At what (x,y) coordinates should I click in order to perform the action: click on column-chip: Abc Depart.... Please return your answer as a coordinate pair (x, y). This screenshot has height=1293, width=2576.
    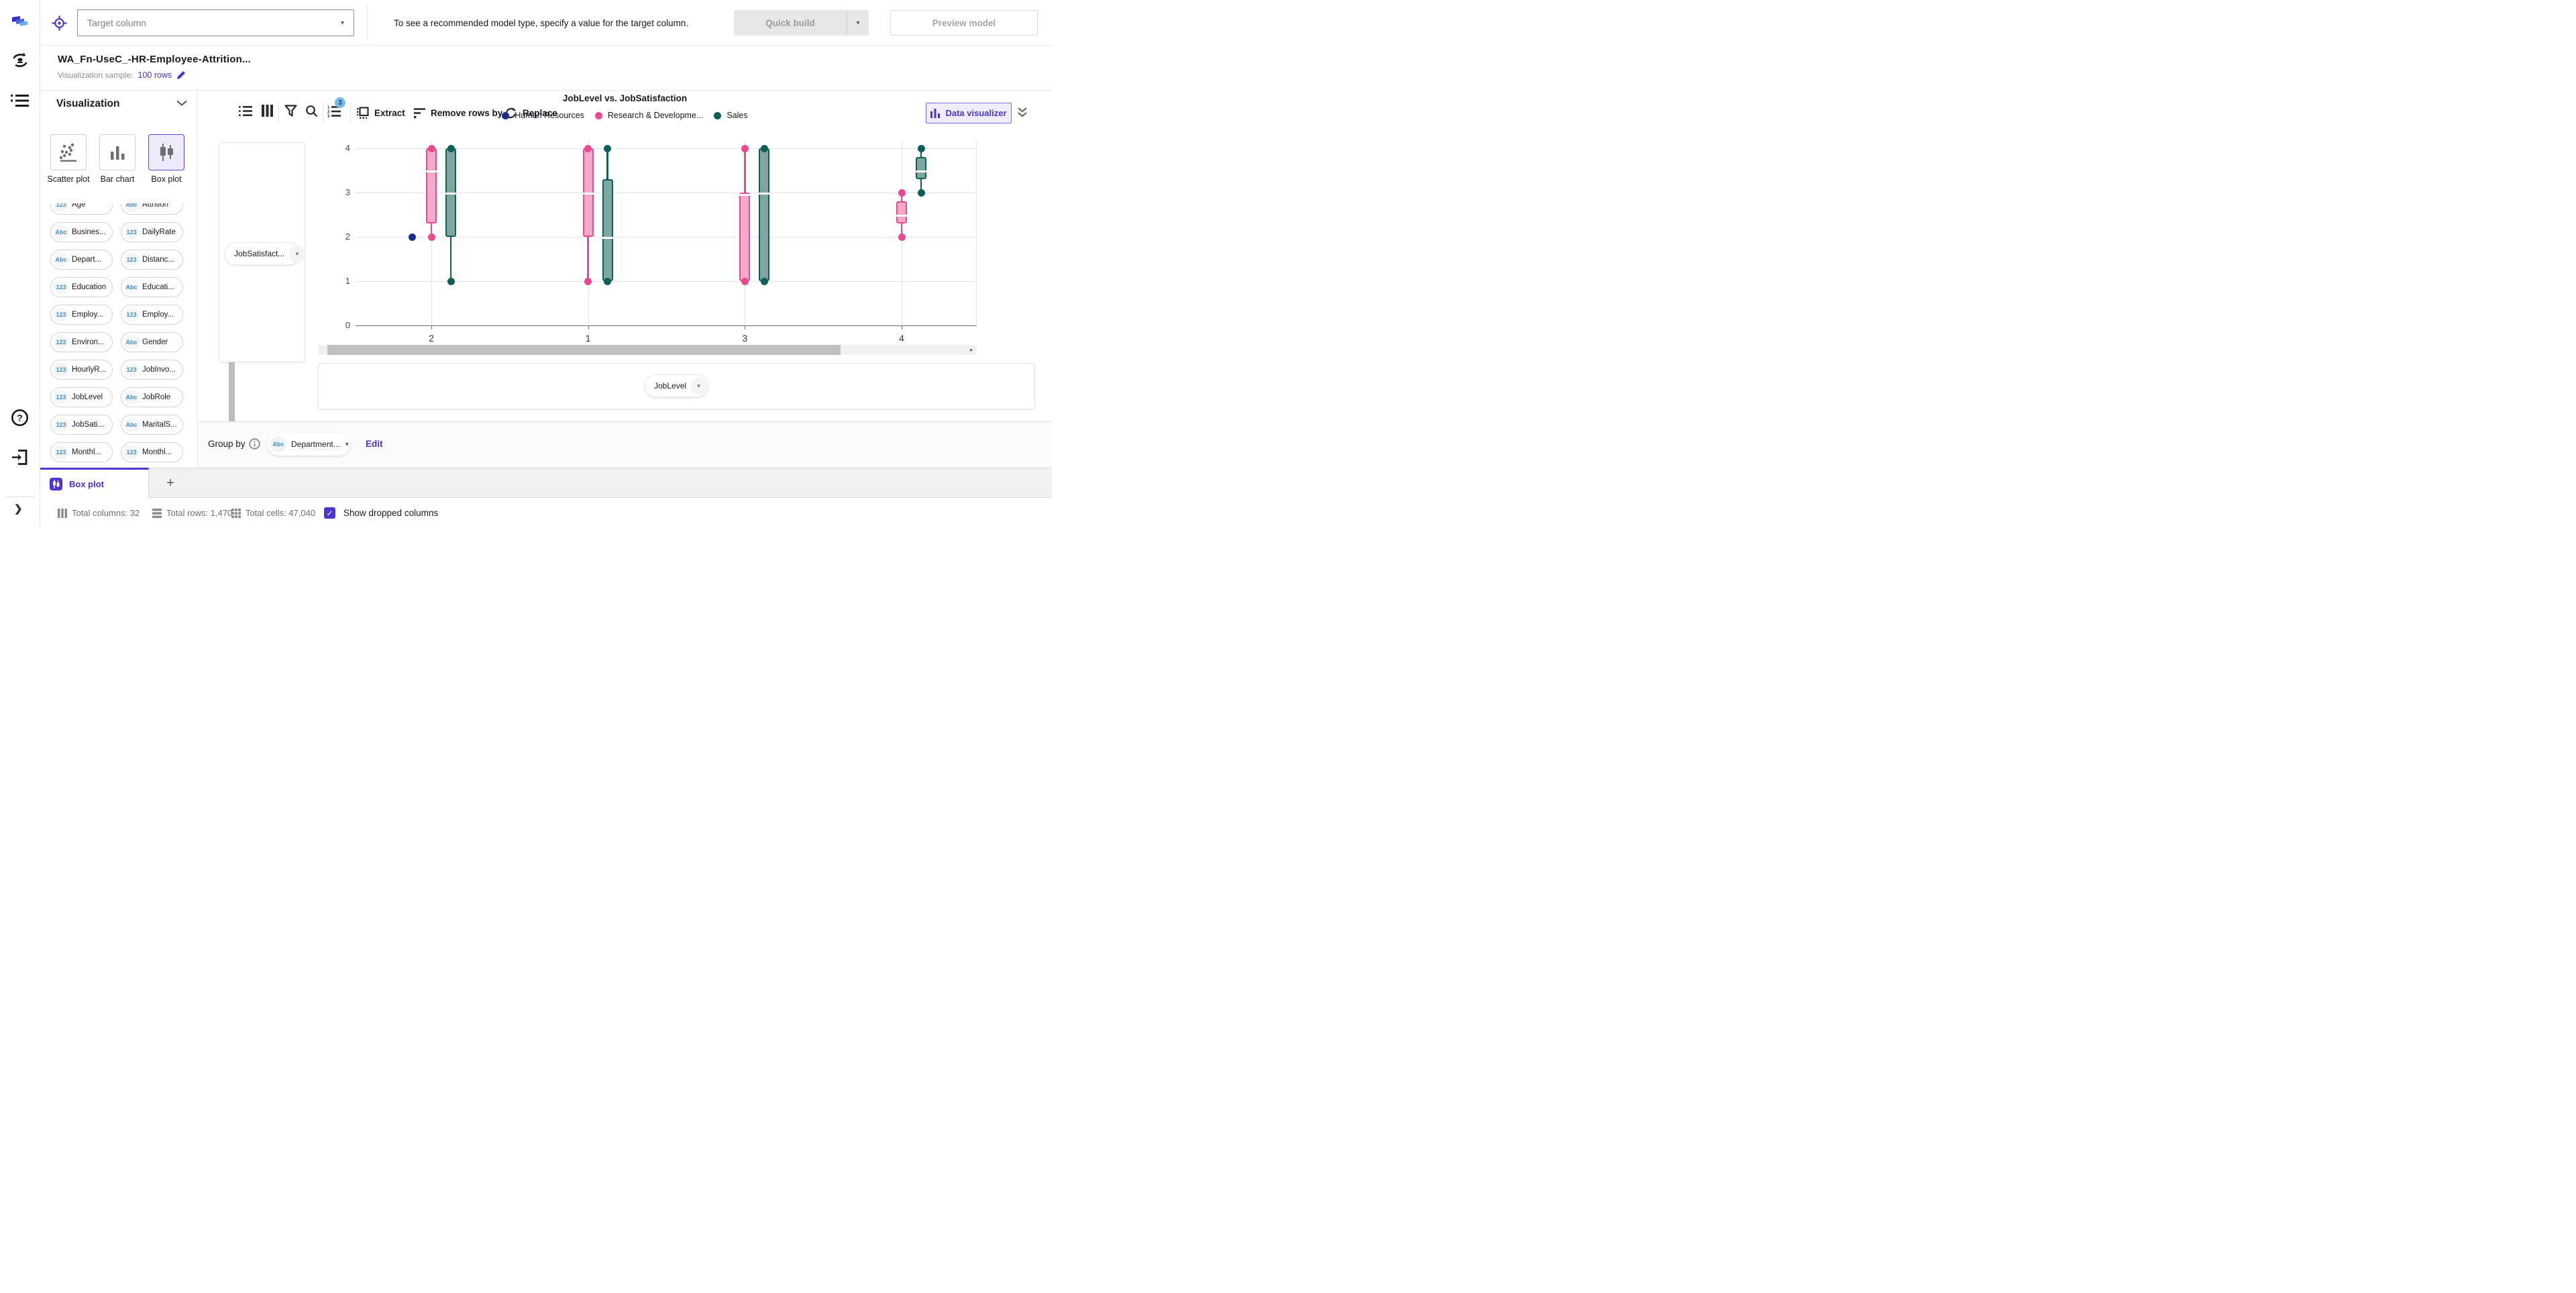
    Looking at the image, I should click on (81, 260).